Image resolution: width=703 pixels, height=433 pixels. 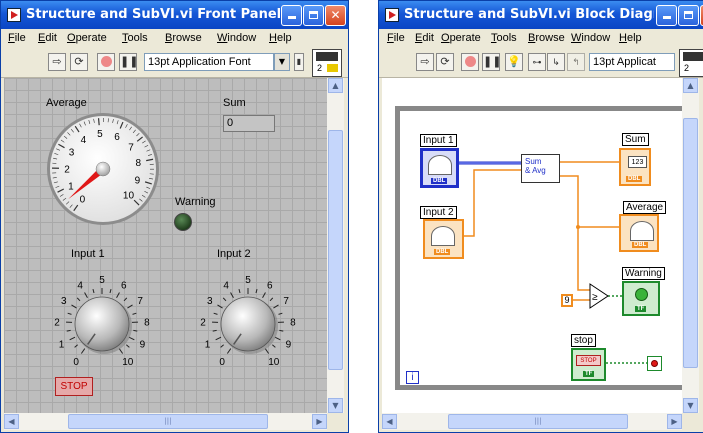 I want to click on stop-button: STOP, so click(x=74, y=386).